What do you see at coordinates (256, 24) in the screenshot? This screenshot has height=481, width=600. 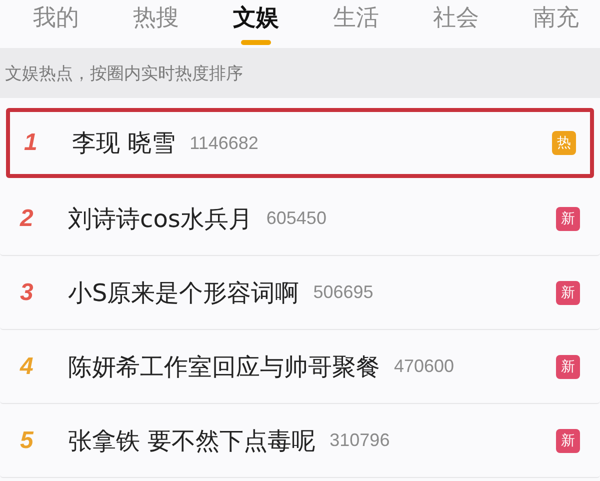 I see `category-tab: 文娱` at bounding box center [256, 24].